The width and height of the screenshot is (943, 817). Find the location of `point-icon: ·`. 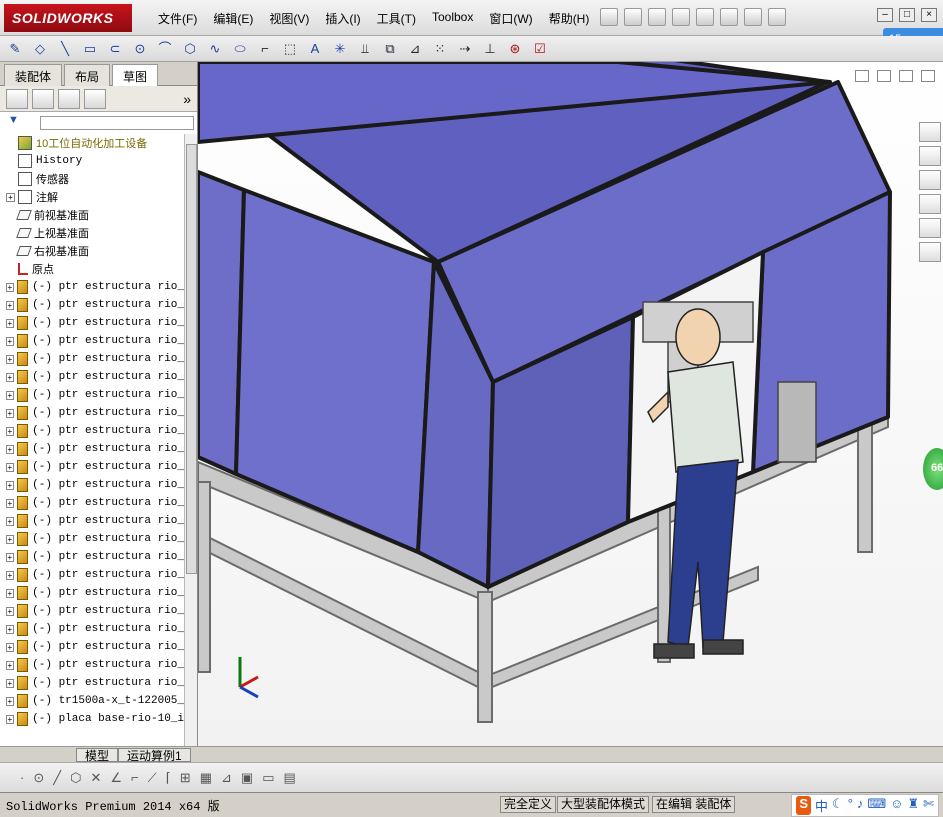

point-icon: · is located at coordinates (22, 777).